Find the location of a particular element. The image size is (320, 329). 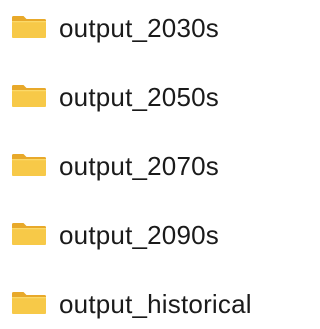

folder-item-output-2070s: output_2070s is located at coordinates (148, 166).